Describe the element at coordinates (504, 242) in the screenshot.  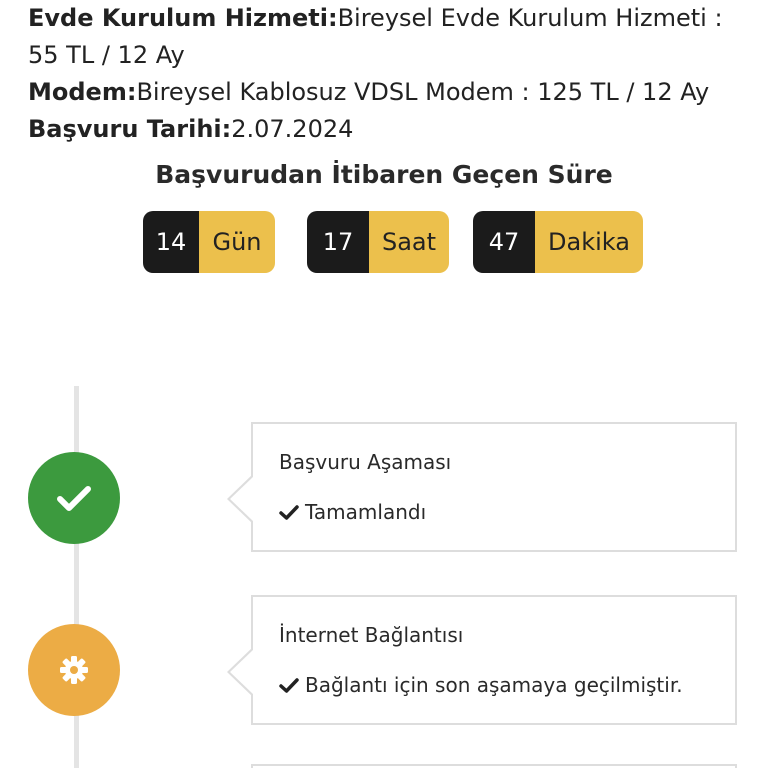
I see `minutes-value: 47` at that location.